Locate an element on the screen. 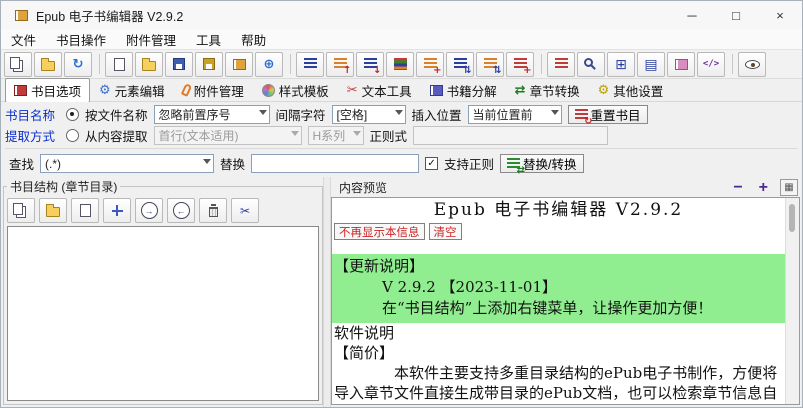 This screenshot has width=803, height=408. scrollbar-thumb is located at coordinates (792, 218).